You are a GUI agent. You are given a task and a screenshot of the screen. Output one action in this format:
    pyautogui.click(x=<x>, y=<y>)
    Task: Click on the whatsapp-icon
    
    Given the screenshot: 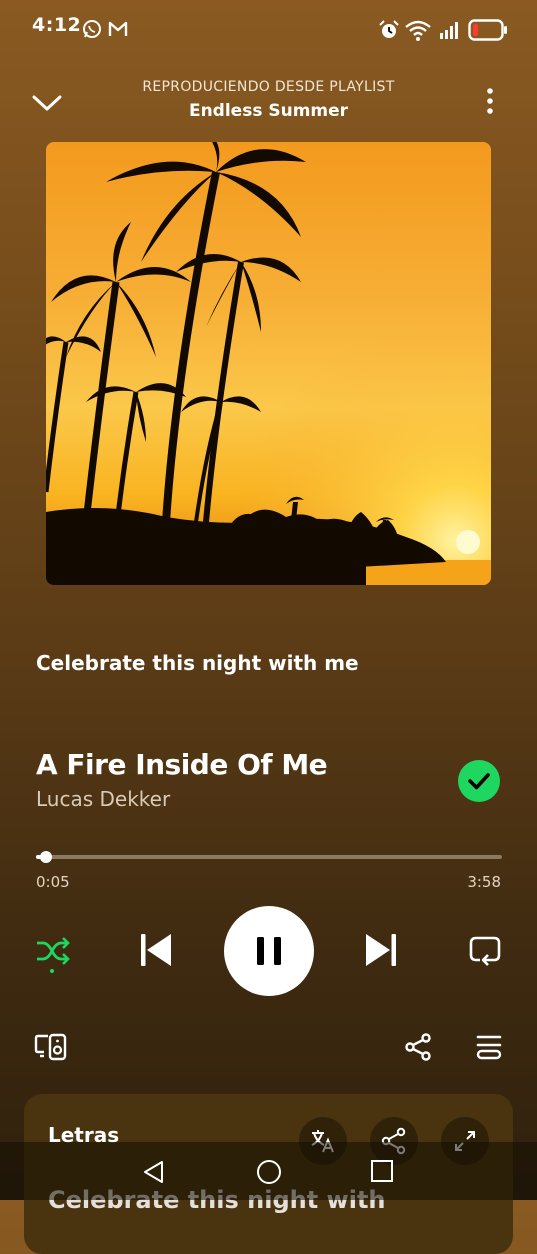 What is the action you would take?
    pyautogui.click(x=92, y=29)
    